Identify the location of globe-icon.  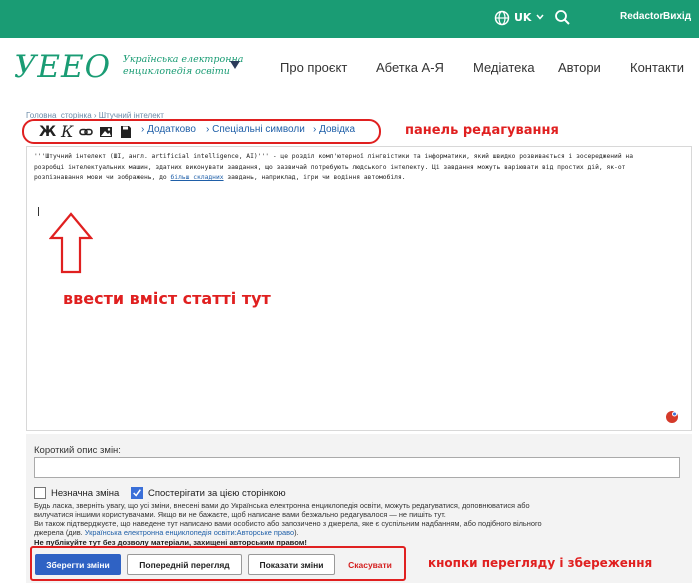
(502, 18).